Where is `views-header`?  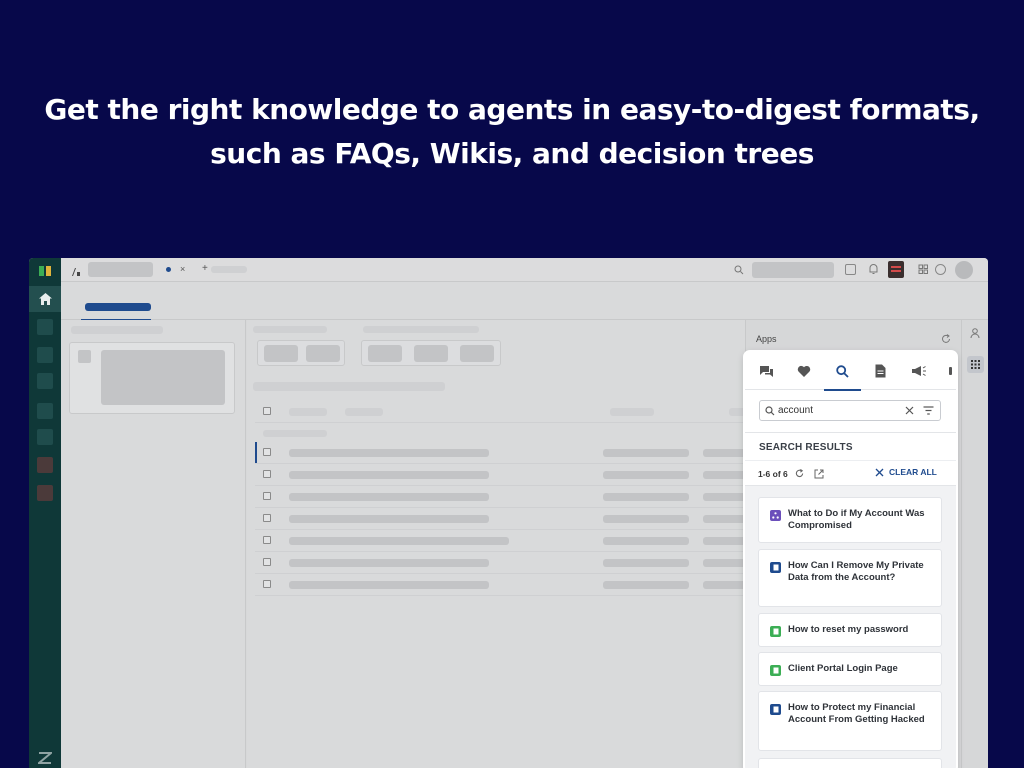 views-header is located at coordinates (524, 301).